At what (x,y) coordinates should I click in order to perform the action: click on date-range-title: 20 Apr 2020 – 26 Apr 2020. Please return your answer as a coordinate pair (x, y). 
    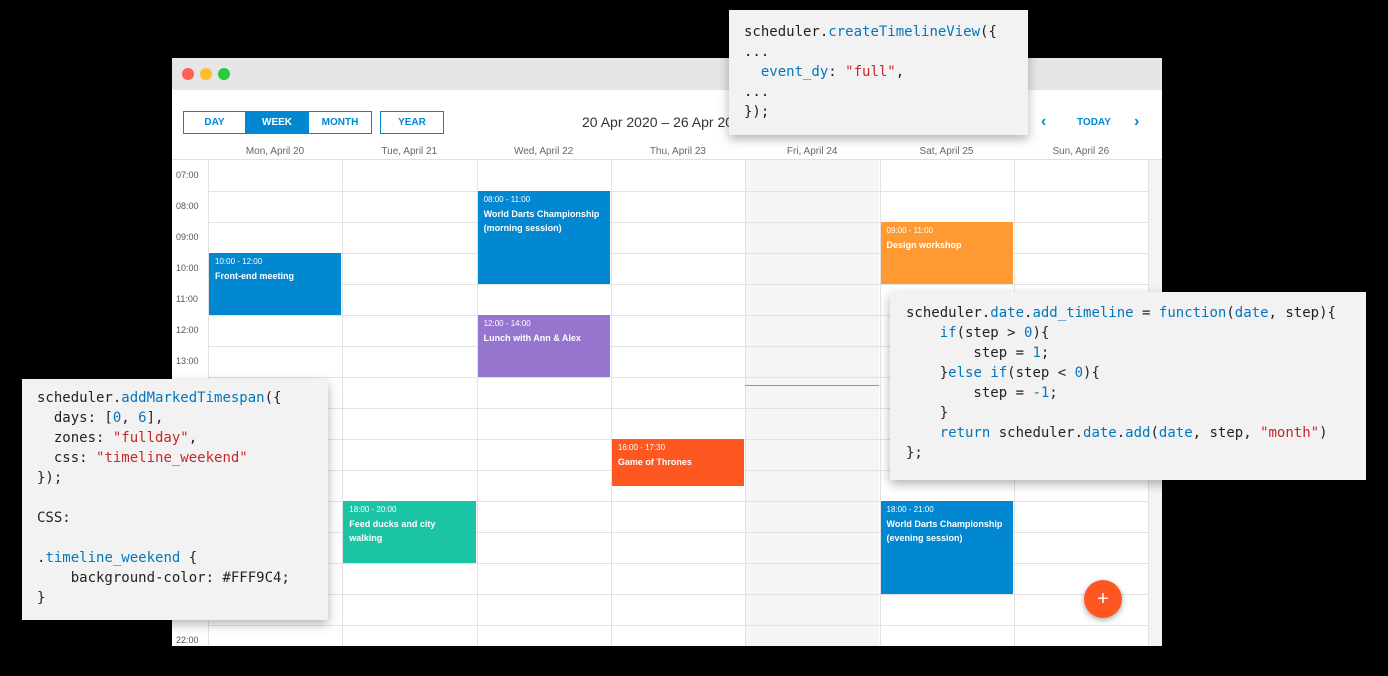
    Looking at the image, I should click on (665, 122).